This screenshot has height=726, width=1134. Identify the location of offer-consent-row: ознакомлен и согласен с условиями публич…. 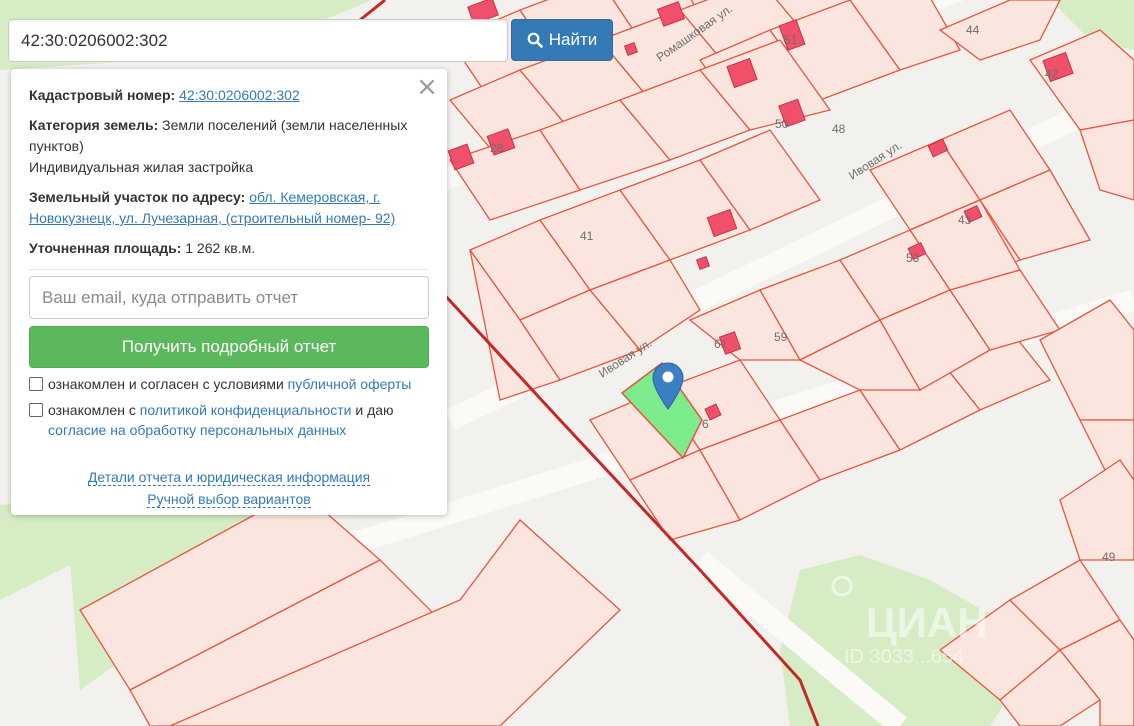
(229, 384).